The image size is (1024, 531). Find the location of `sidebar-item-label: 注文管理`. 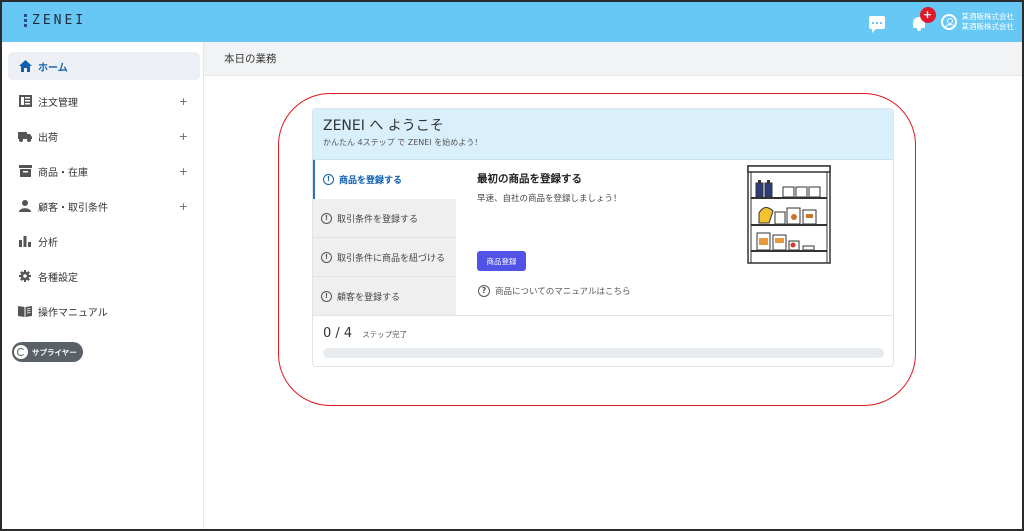

sidebar-item-label: 注文管理 is located at coordinates (58, 103).